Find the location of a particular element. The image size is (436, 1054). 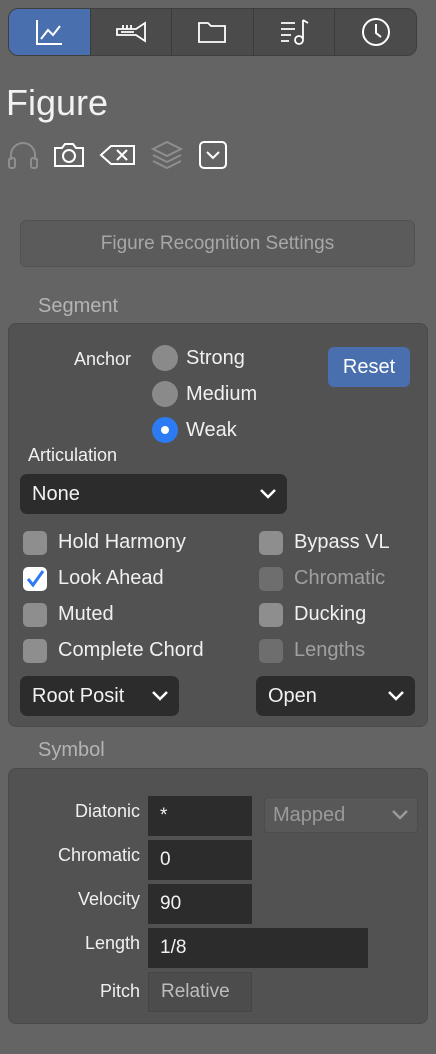

layers-icon is located at coordinates (167, 155).